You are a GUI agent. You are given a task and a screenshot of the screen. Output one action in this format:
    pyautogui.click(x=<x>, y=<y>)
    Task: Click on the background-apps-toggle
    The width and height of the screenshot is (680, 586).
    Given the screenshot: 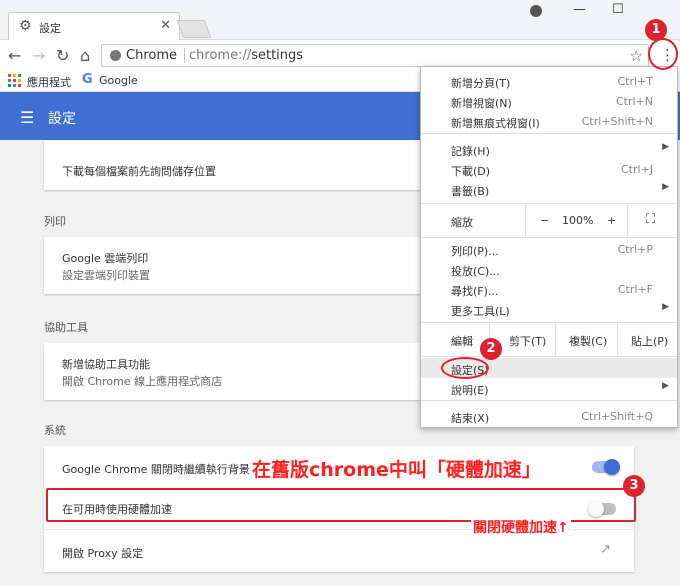 What is the action you would take?
    pyautogui.click(x=606, y=467)
    